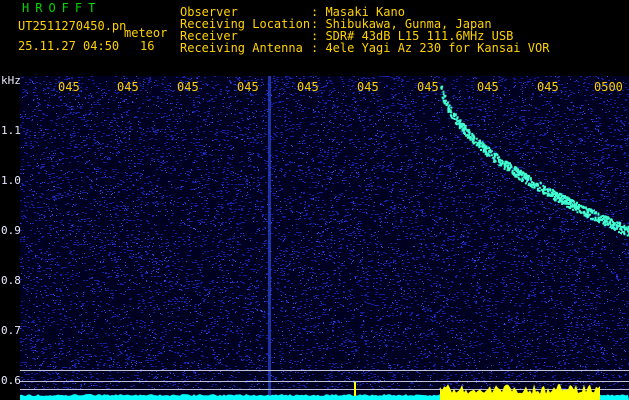  I want to click on y-tick: 0.7, so click(11, 330).